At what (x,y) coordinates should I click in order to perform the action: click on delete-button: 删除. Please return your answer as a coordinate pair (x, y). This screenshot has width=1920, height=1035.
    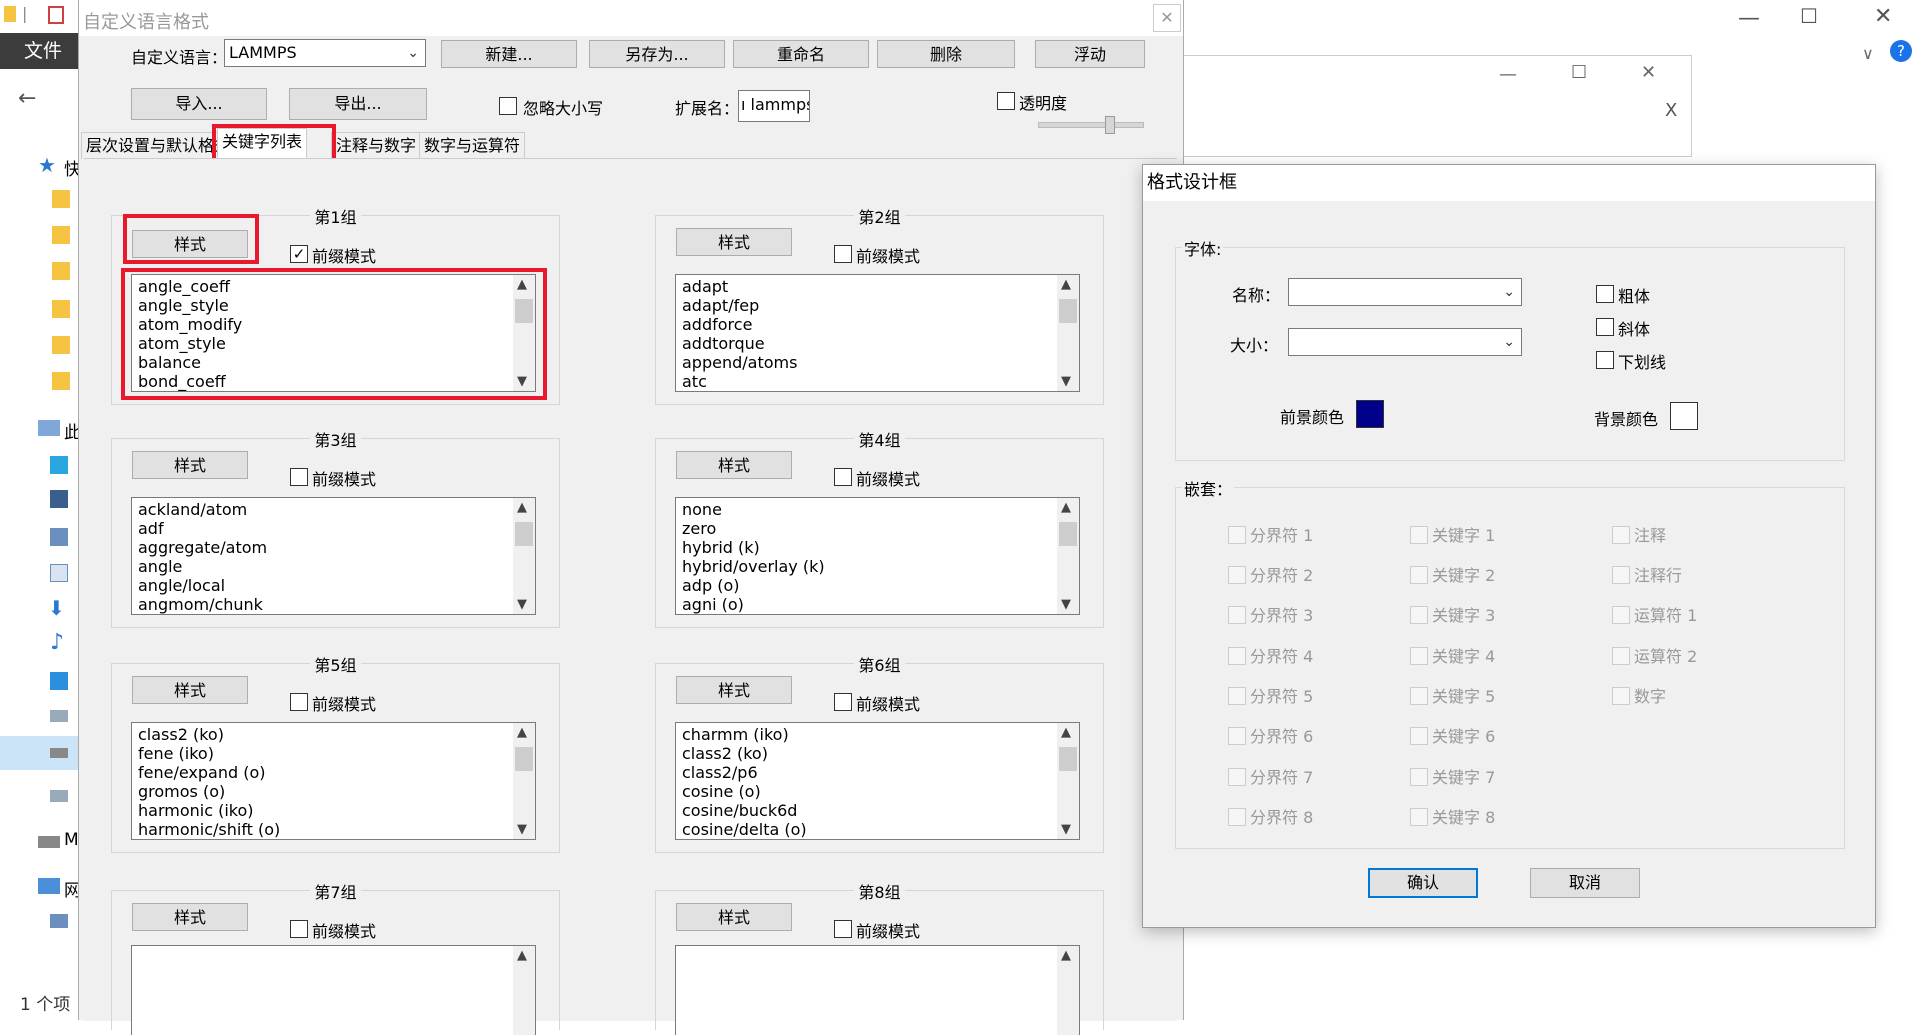
    Looking at the image, I should click on (946, 54).